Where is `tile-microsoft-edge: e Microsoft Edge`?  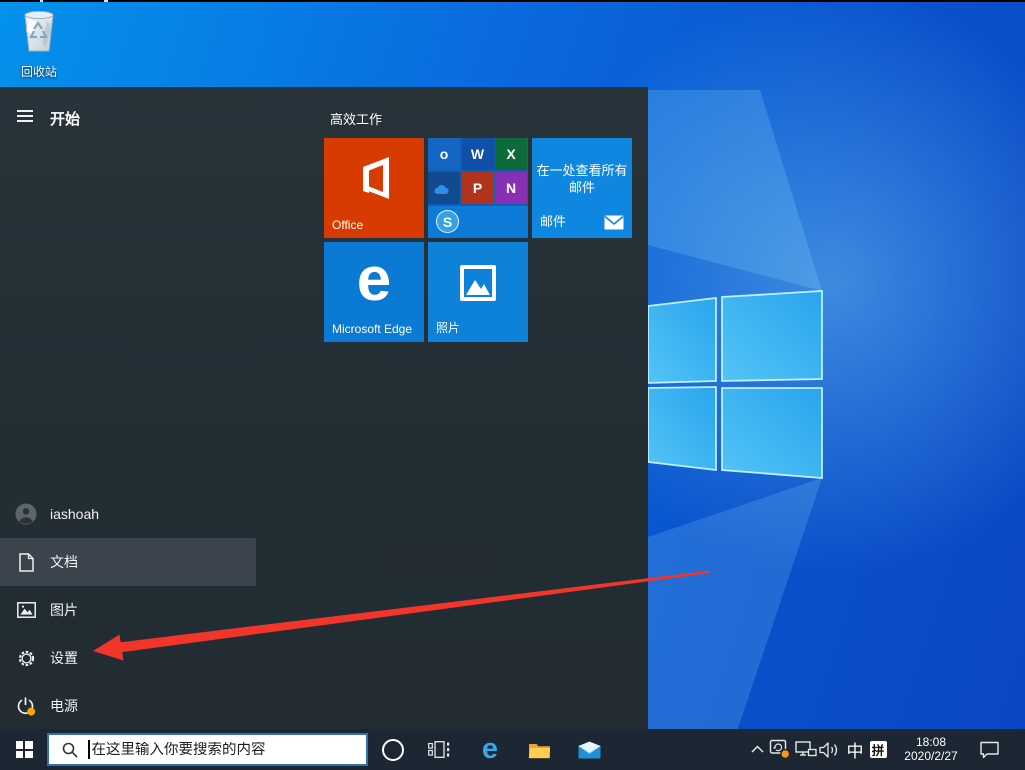
tile-microsoft-edge: e Microsoft Edge is located at coordinates (374, 292).